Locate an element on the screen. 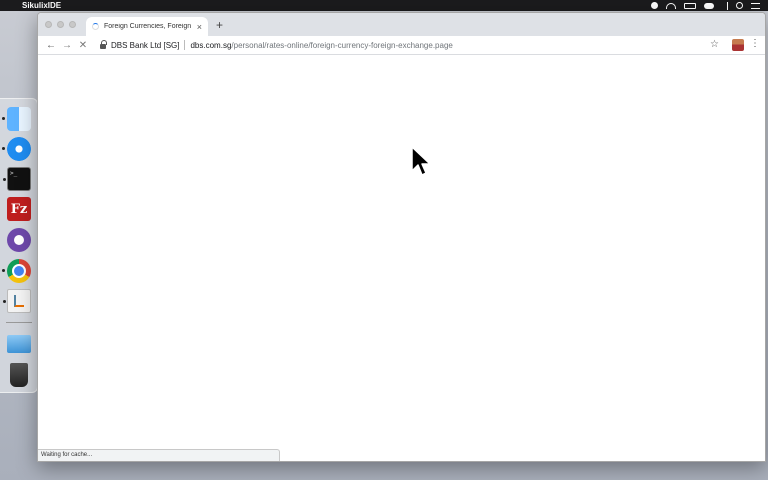  status-menus is located at coordinates (709, 5).